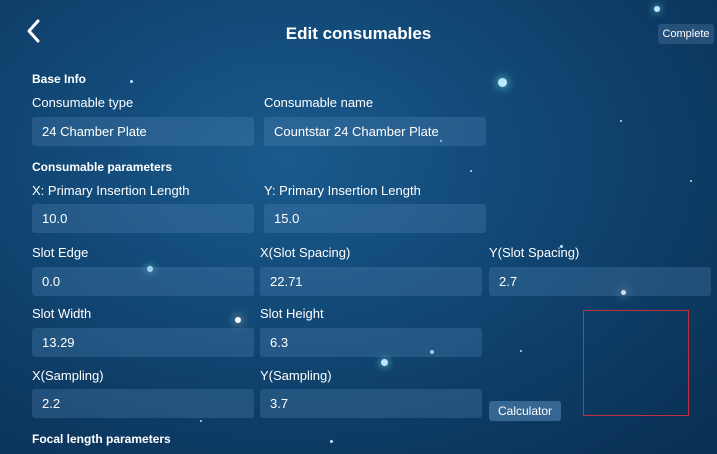 The image size is (717, 454). Describe the element at coordinates (83, 102) in the screenshot. I see `consumable-type-label: Consumable type` at that location.